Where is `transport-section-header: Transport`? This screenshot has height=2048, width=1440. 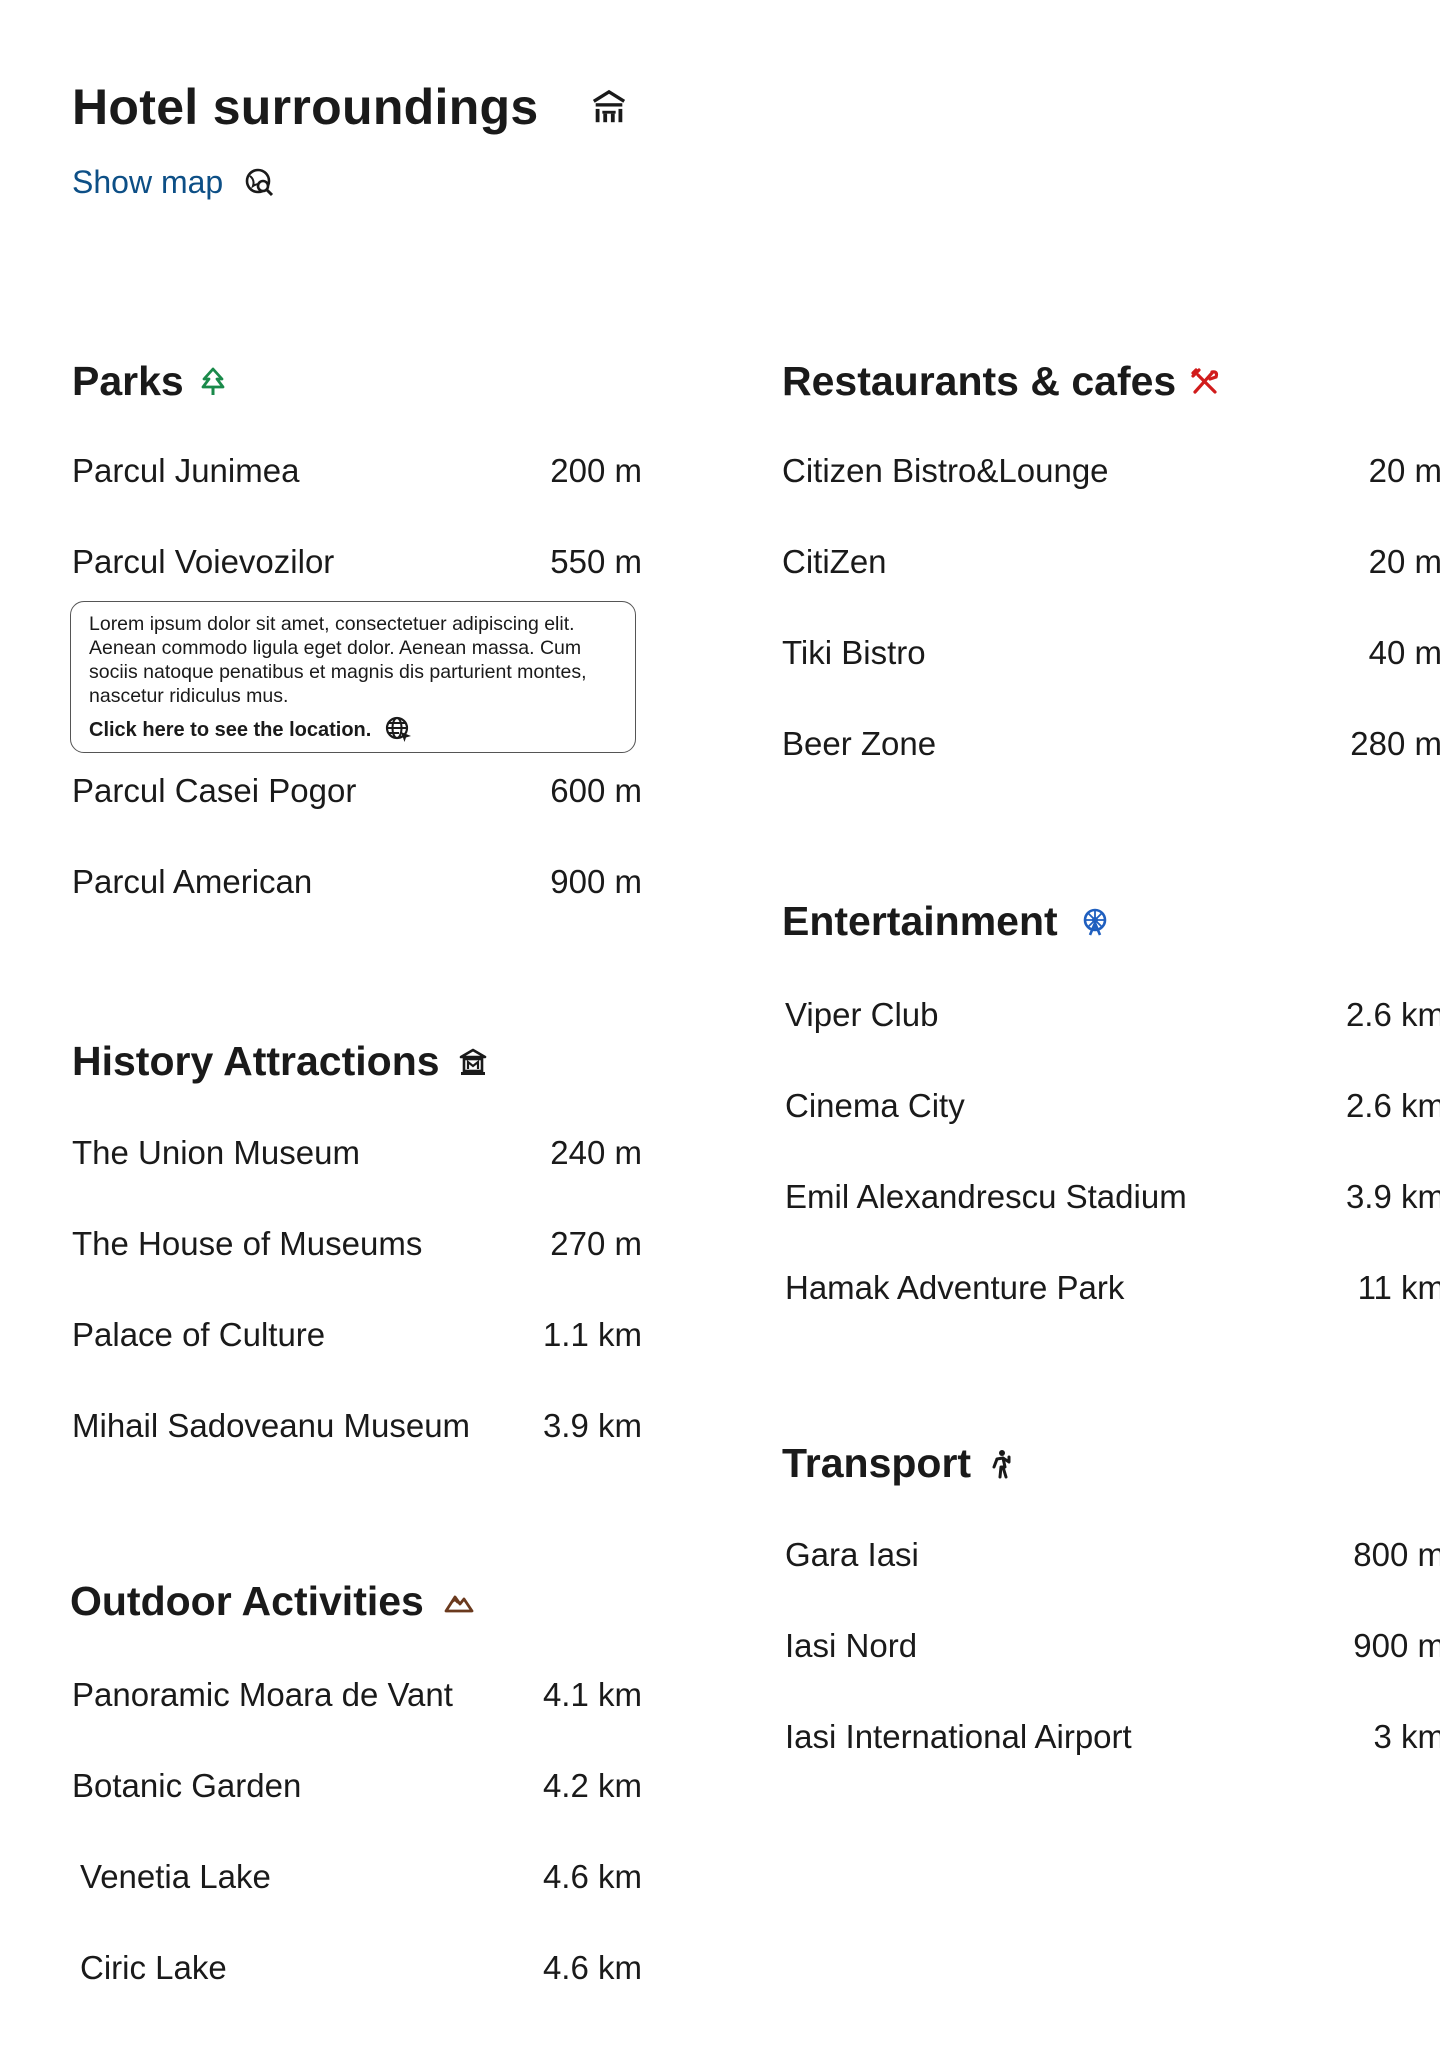
transport-section-header: Transport is located at coordinates (898, 1463).